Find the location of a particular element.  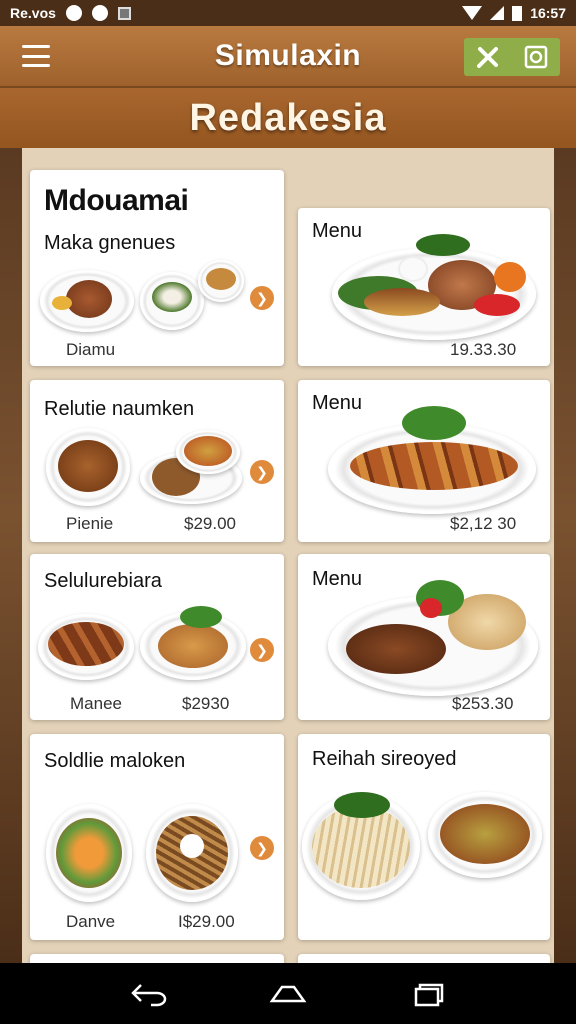

utensils-icon is located at coordinates (487, 57).